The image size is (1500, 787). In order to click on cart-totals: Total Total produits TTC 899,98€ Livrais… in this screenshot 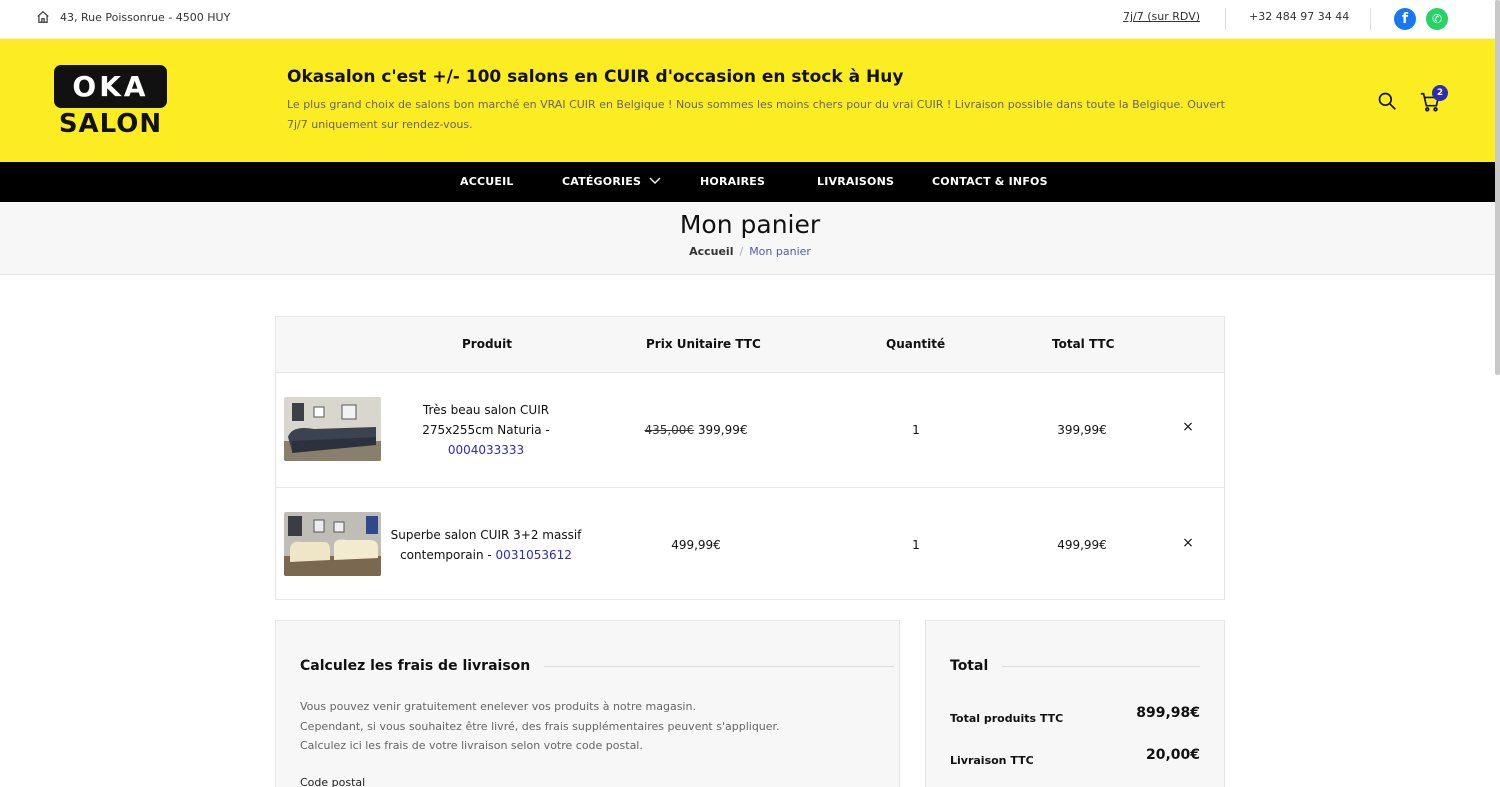, I will do `click(1075, 703)`.